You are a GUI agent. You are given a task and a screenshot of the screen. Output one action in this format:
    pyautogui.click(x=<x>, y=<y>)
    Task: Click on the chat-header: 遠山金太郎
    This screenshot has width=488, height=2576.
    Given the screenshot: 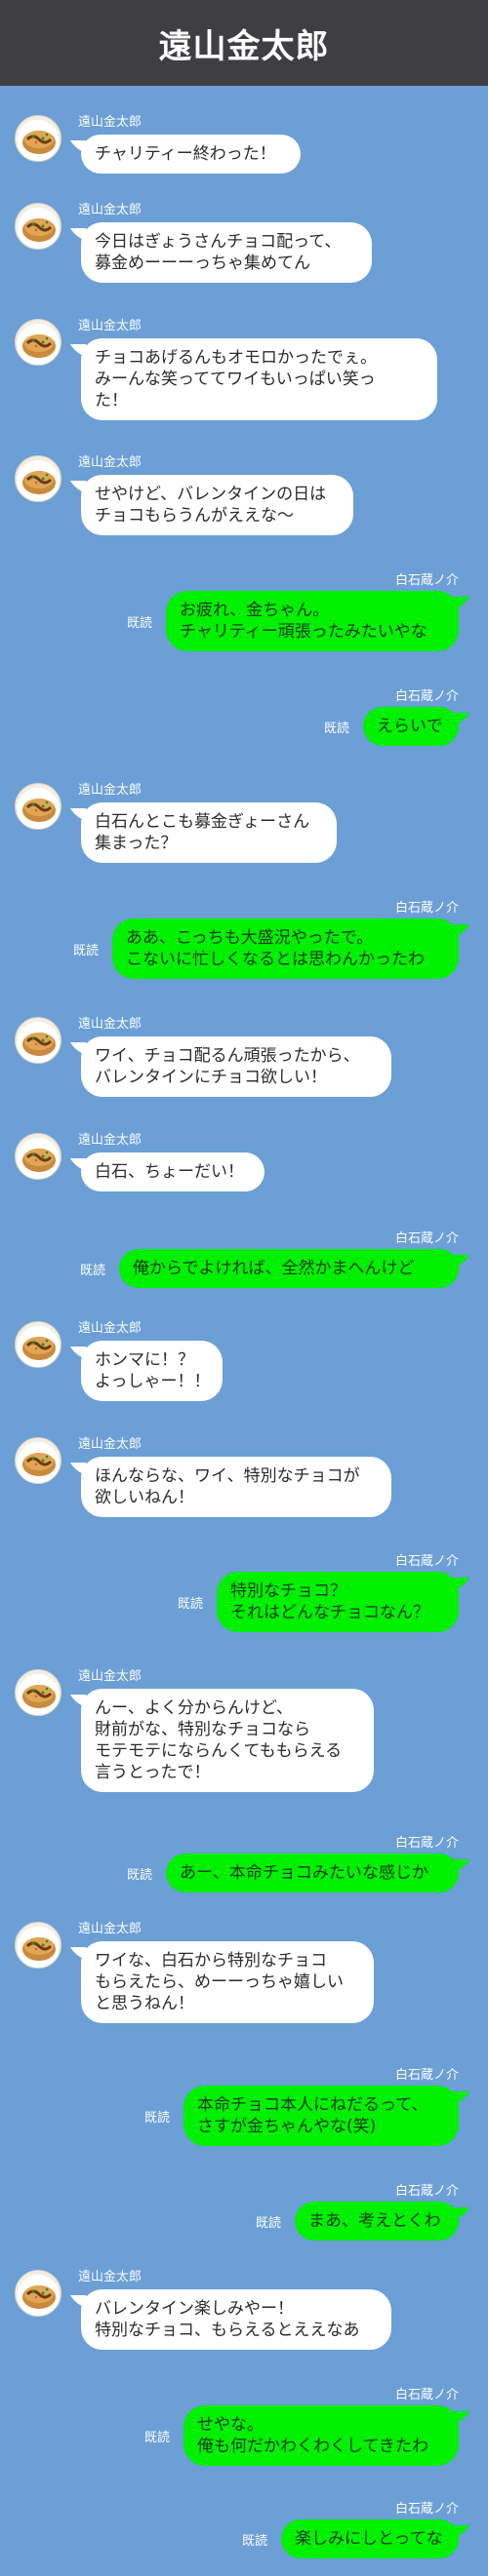 What is the action you would take?
    pyautogui.click(x=244, y=43)
    